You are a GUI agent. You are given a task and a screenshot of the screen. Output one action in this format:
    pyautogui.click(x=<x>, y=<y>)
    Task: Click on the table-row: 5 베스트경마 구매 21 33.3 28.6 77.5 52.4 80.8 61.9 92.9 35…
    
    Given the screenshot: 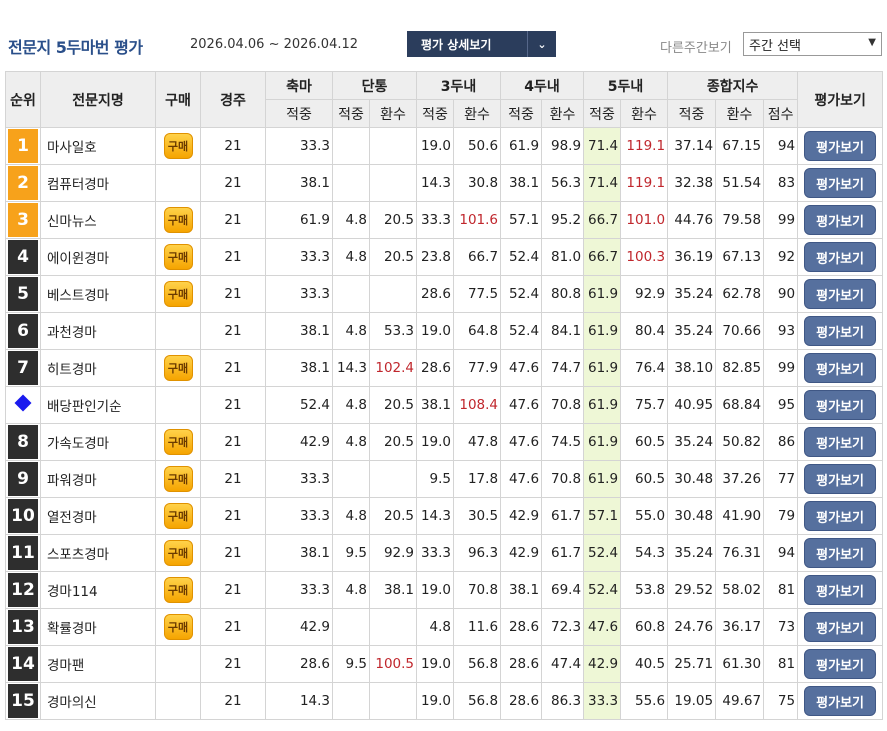 What is the action you would take?
    pyautogui.click(x=444, y=294)
    